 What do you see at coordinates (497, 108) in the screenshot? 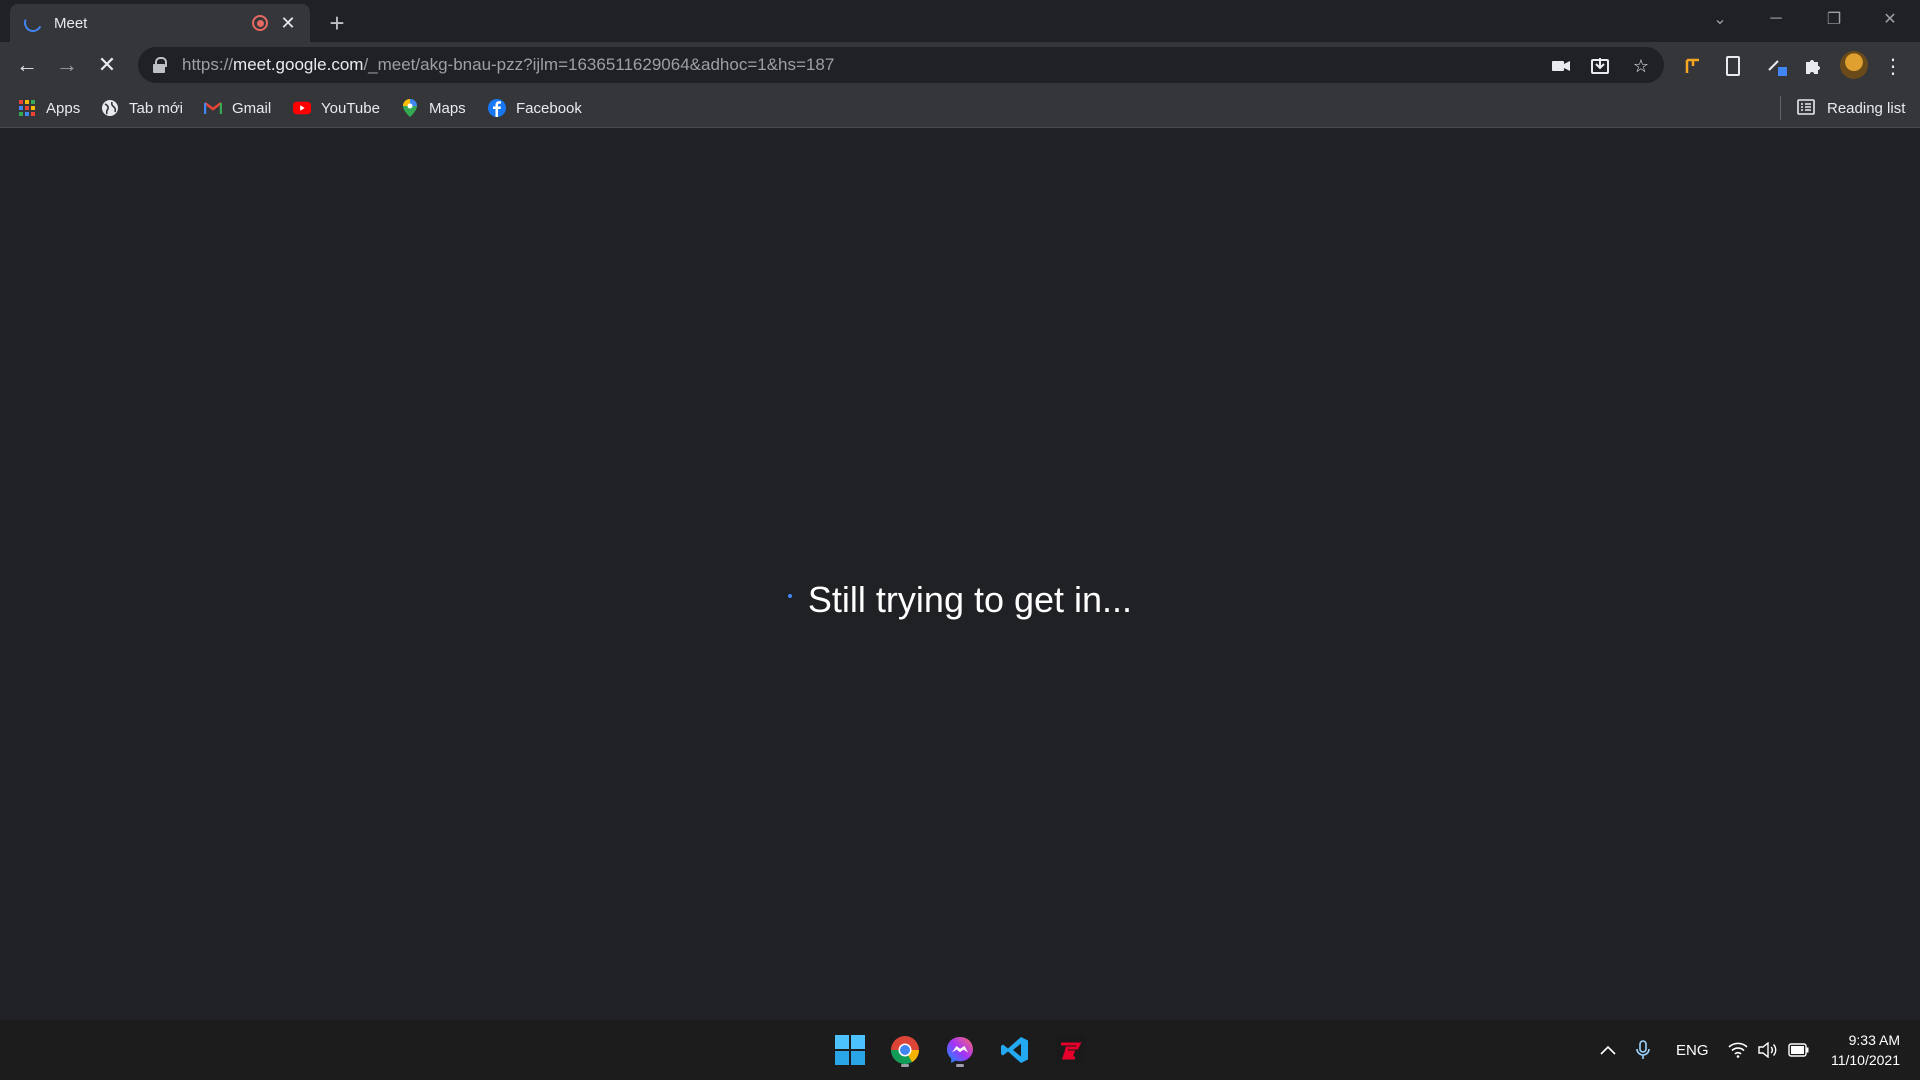
I see `facebook-icon` at bounding box center [497, 108].